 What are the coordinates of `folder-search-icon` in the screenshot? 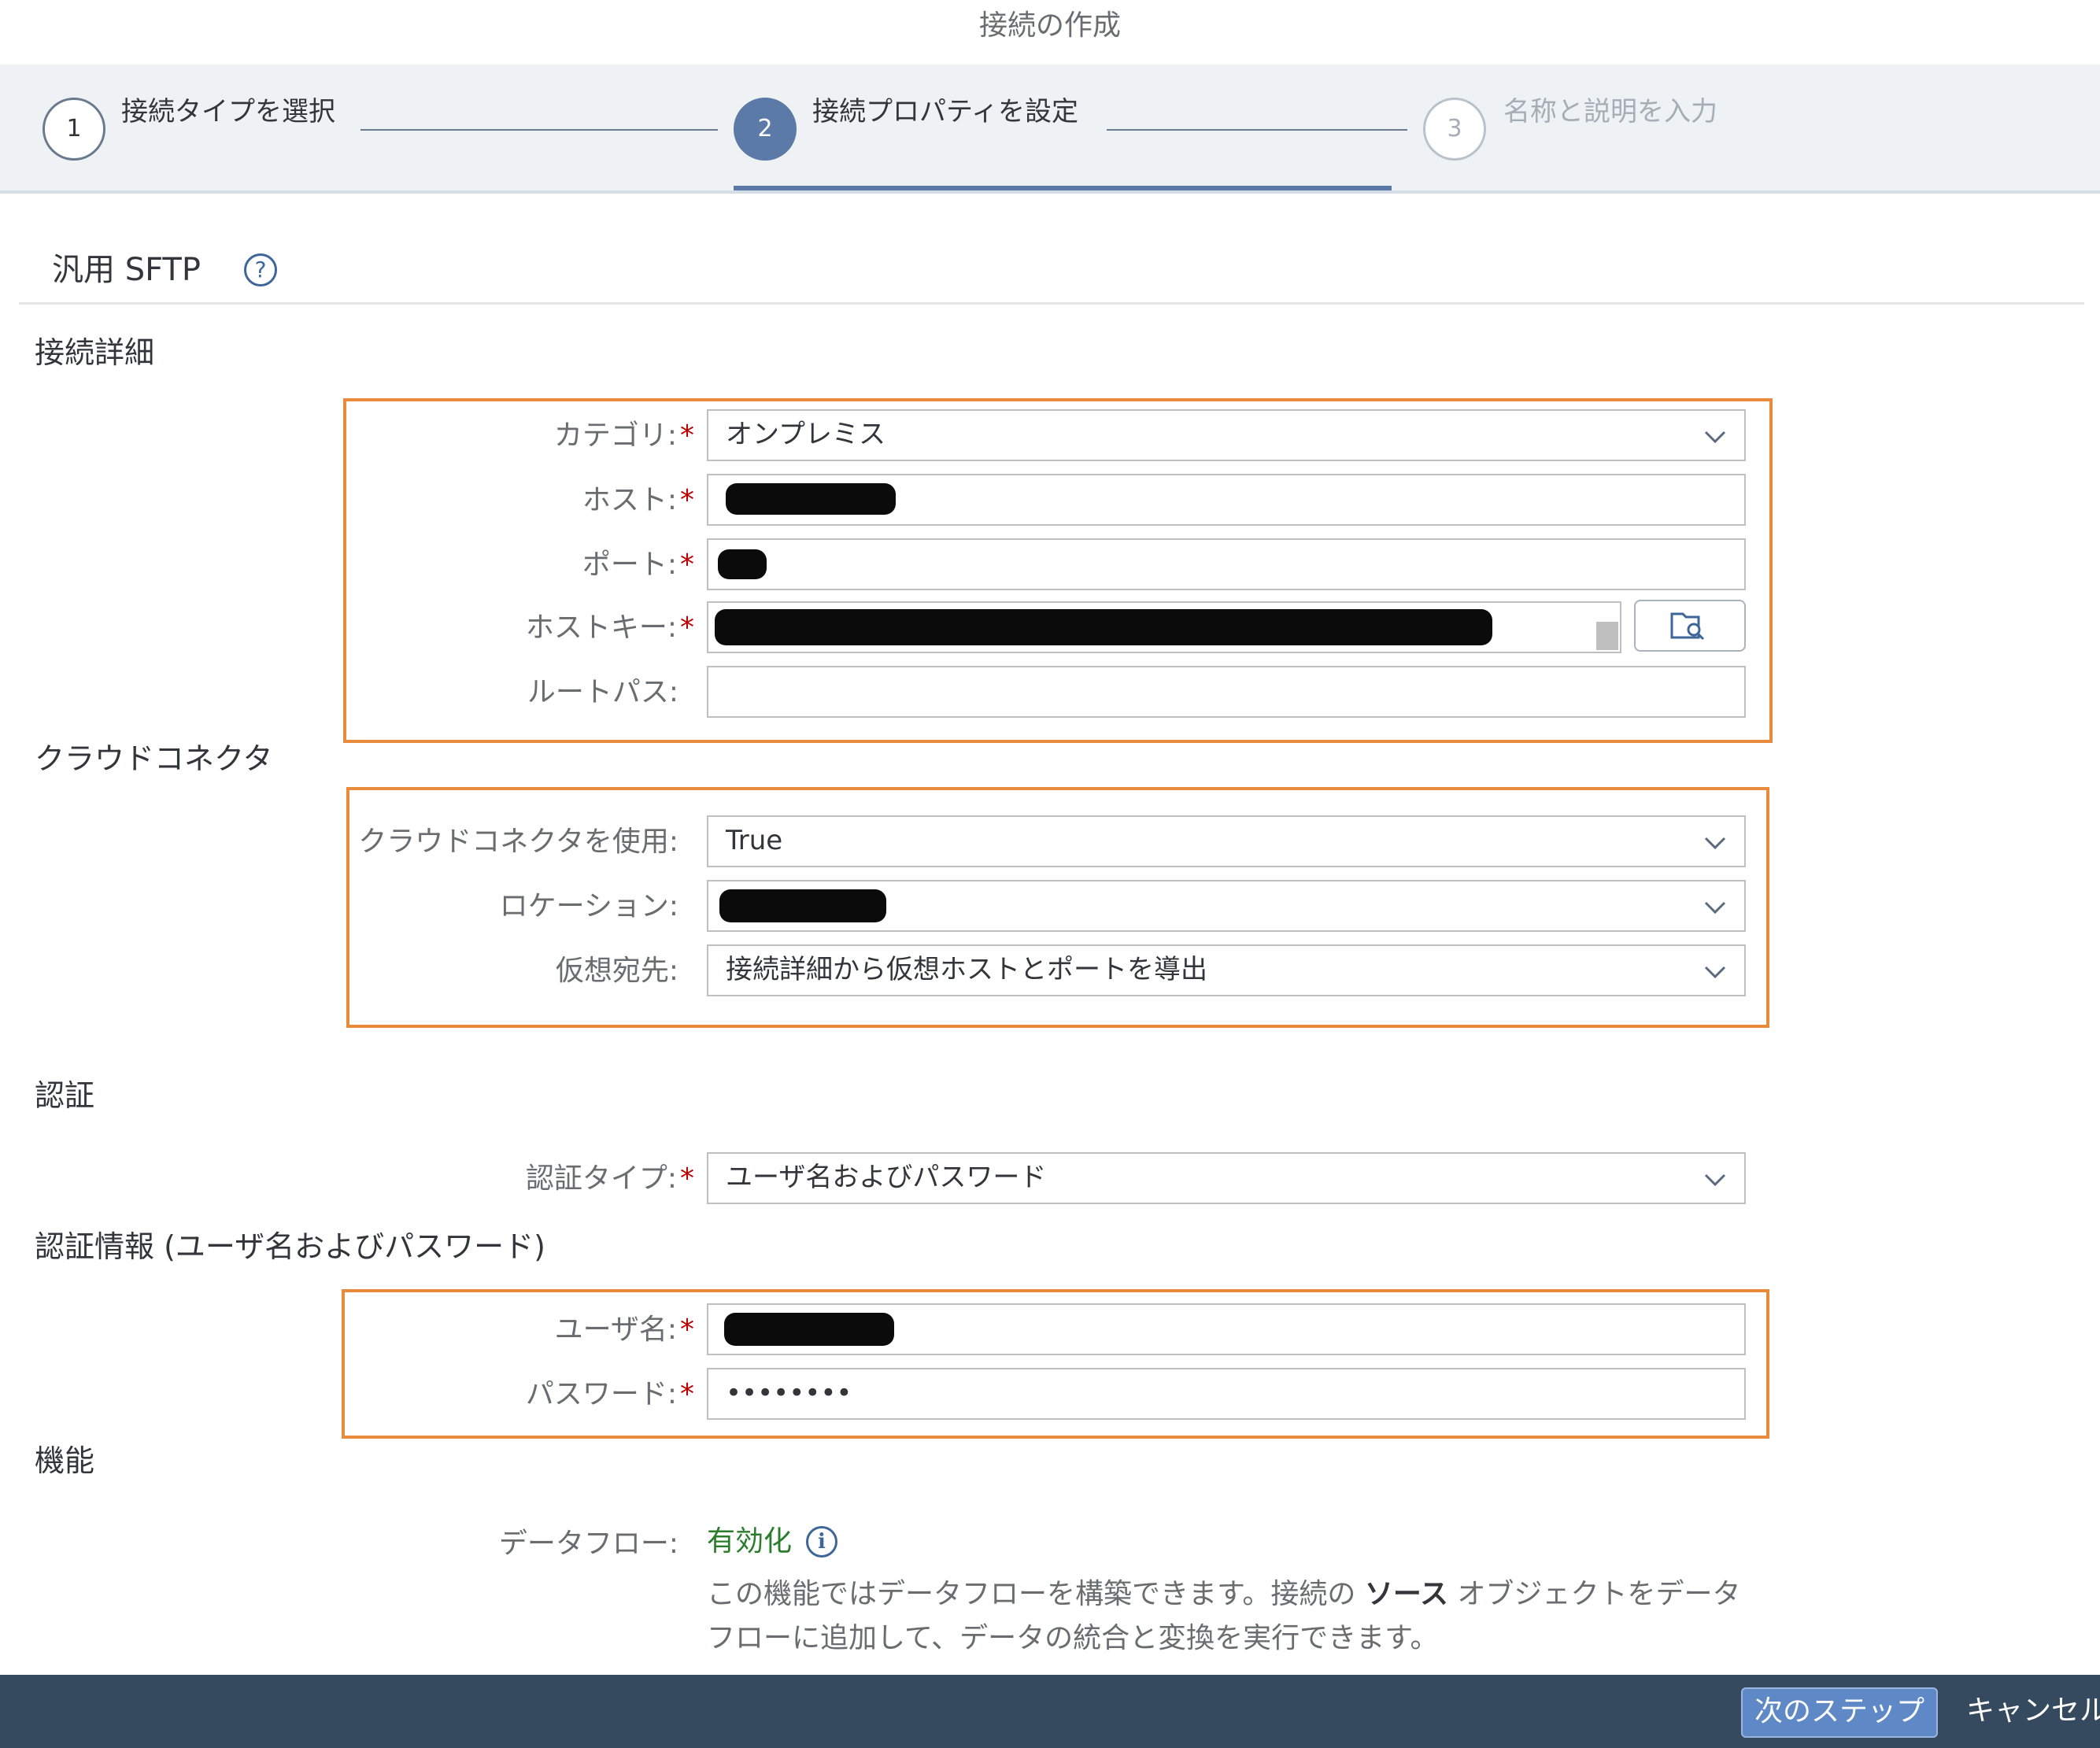 It's located at (1687, 626).